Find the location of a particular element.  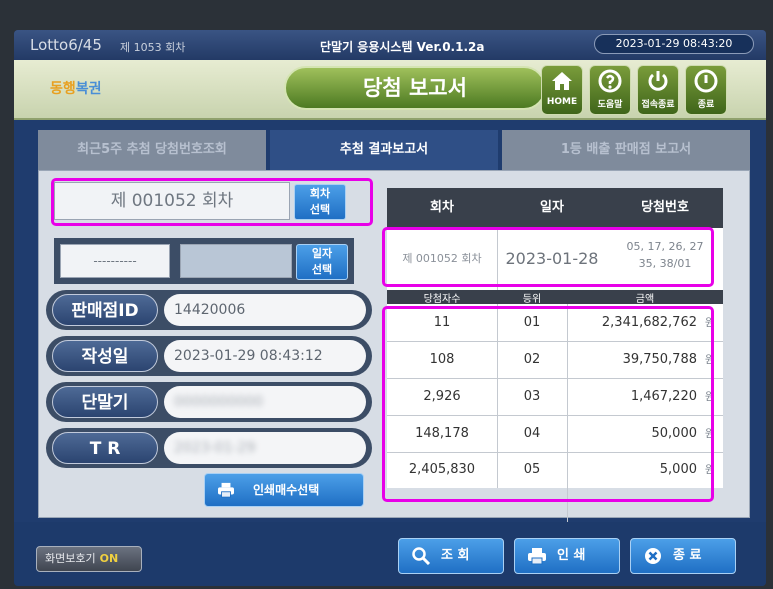

terminal-row: 단말기 0000000000 is located at coordinates (209, 402).